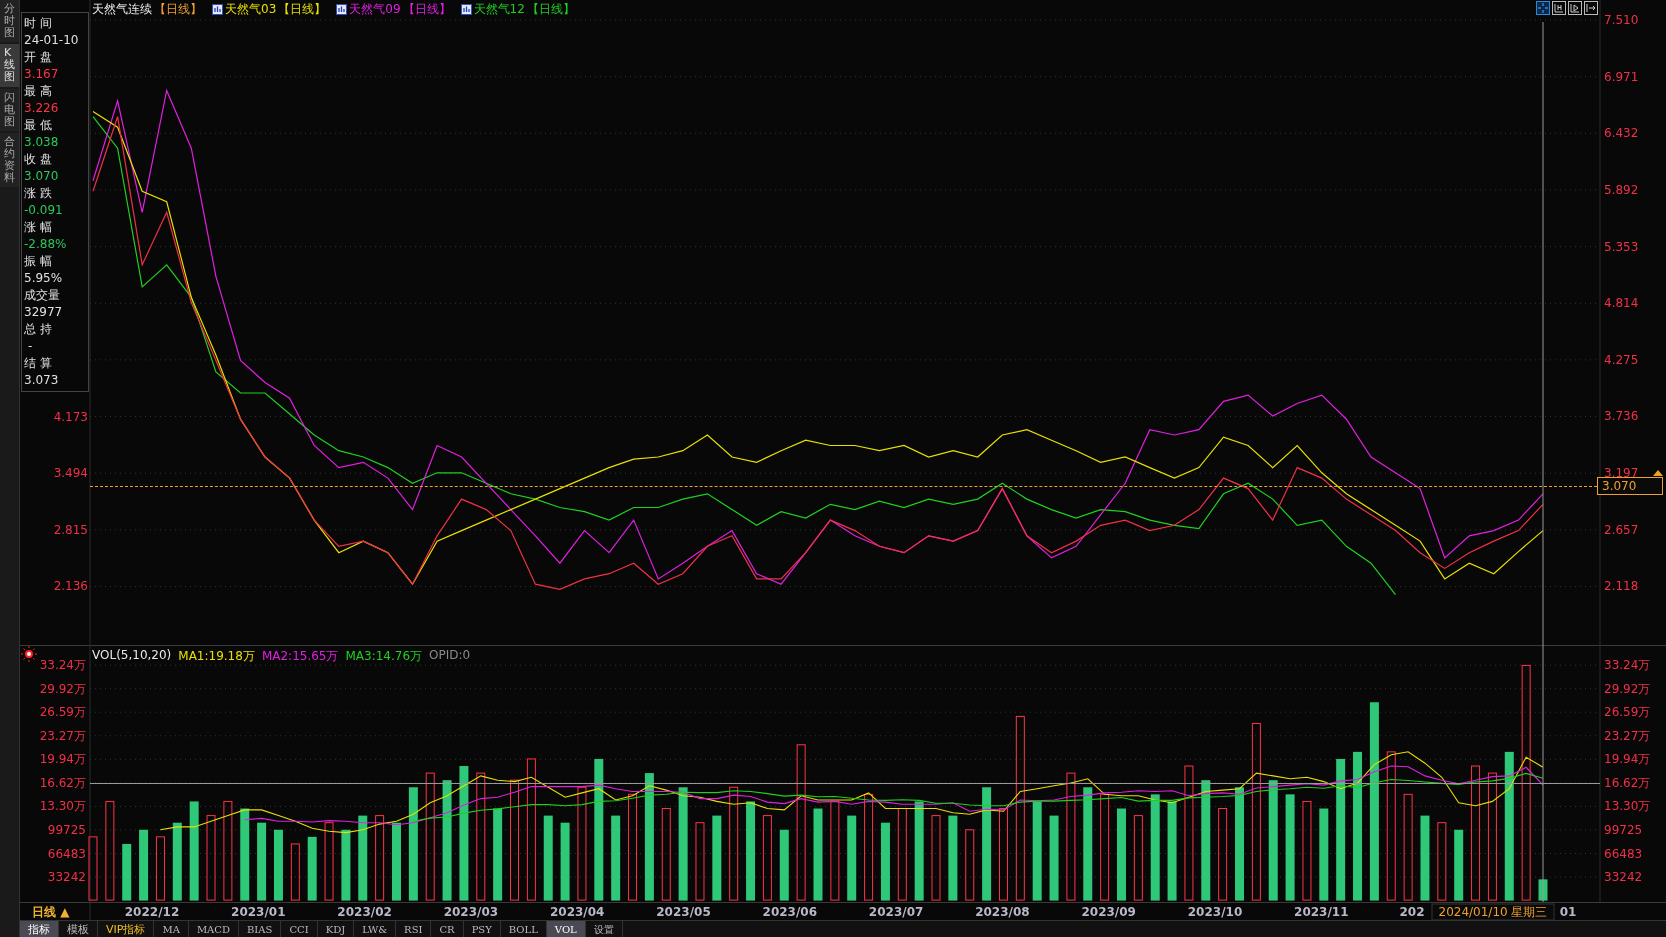  Describe the element at coordinates (1621, 76) in the screenshot. I see `axis-label: 6.971` at that location.